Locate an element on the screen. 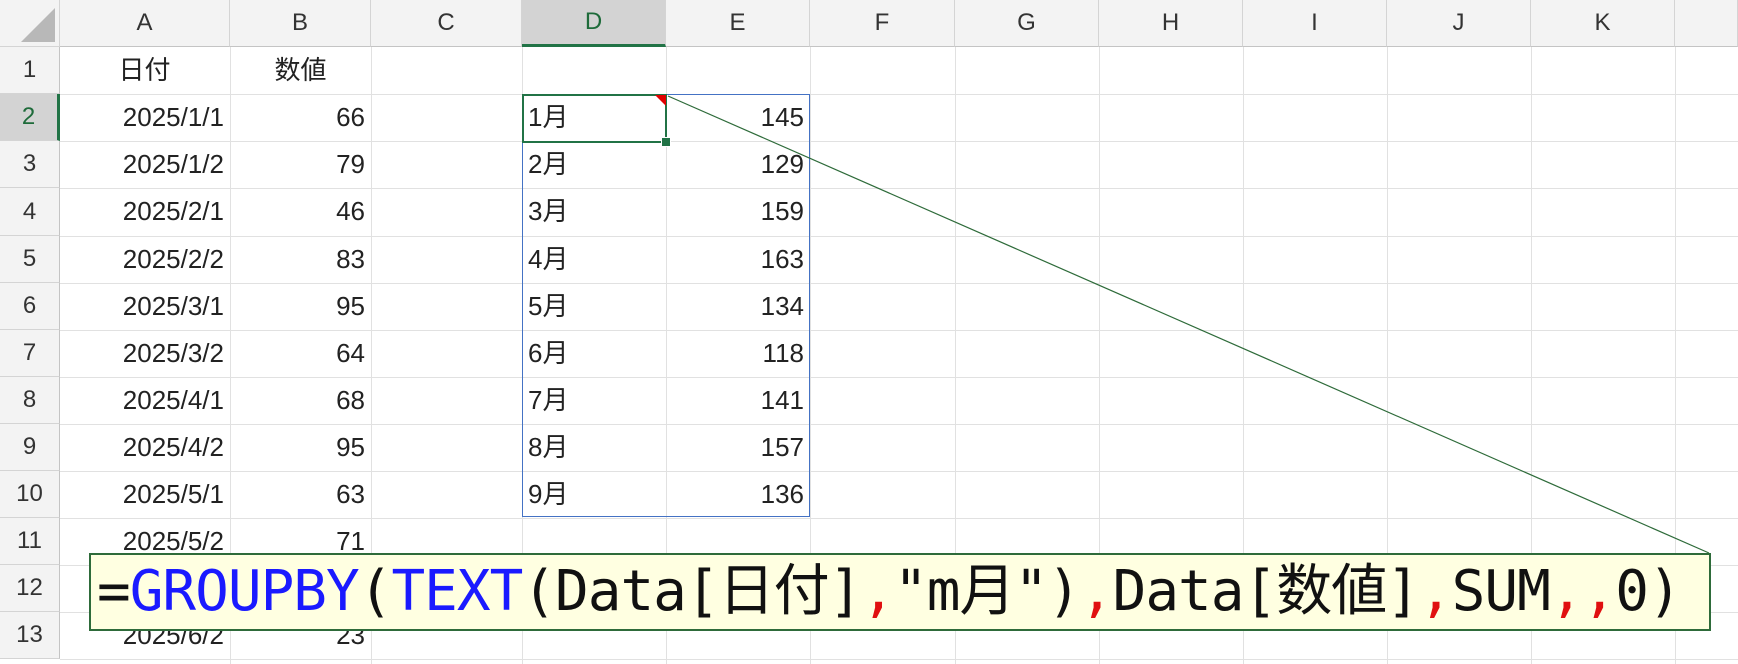 The width and height of the screenshot is (1738, 664). formula-token: TEXT is located at coordinates (457, 591).